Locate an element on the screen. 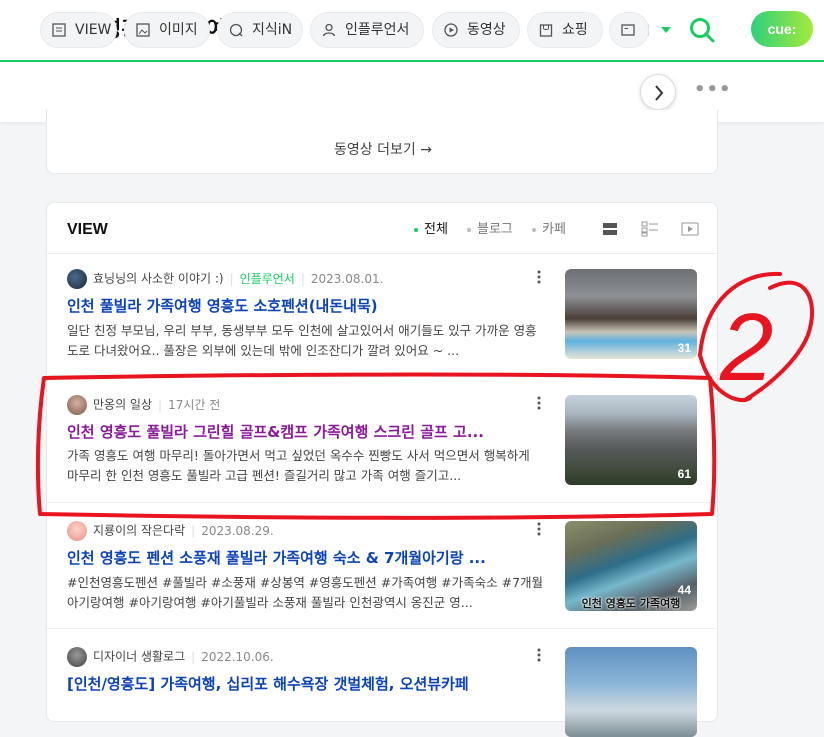  post-author: 디자이너 생활로그 | 2022.10.06. is located at coordinates (170, 657).